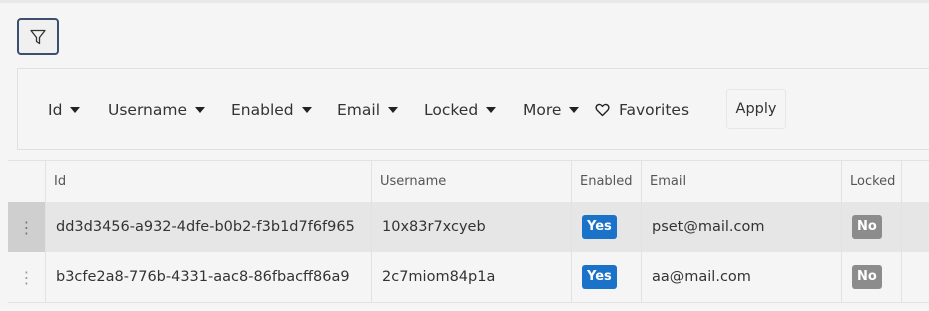 The height and width of the screenshot is (311, 929). What do you see at coordinates (654, 110) in the screenshot?
I see `favorites-label: Favorites` at bounding box center [654, 110].